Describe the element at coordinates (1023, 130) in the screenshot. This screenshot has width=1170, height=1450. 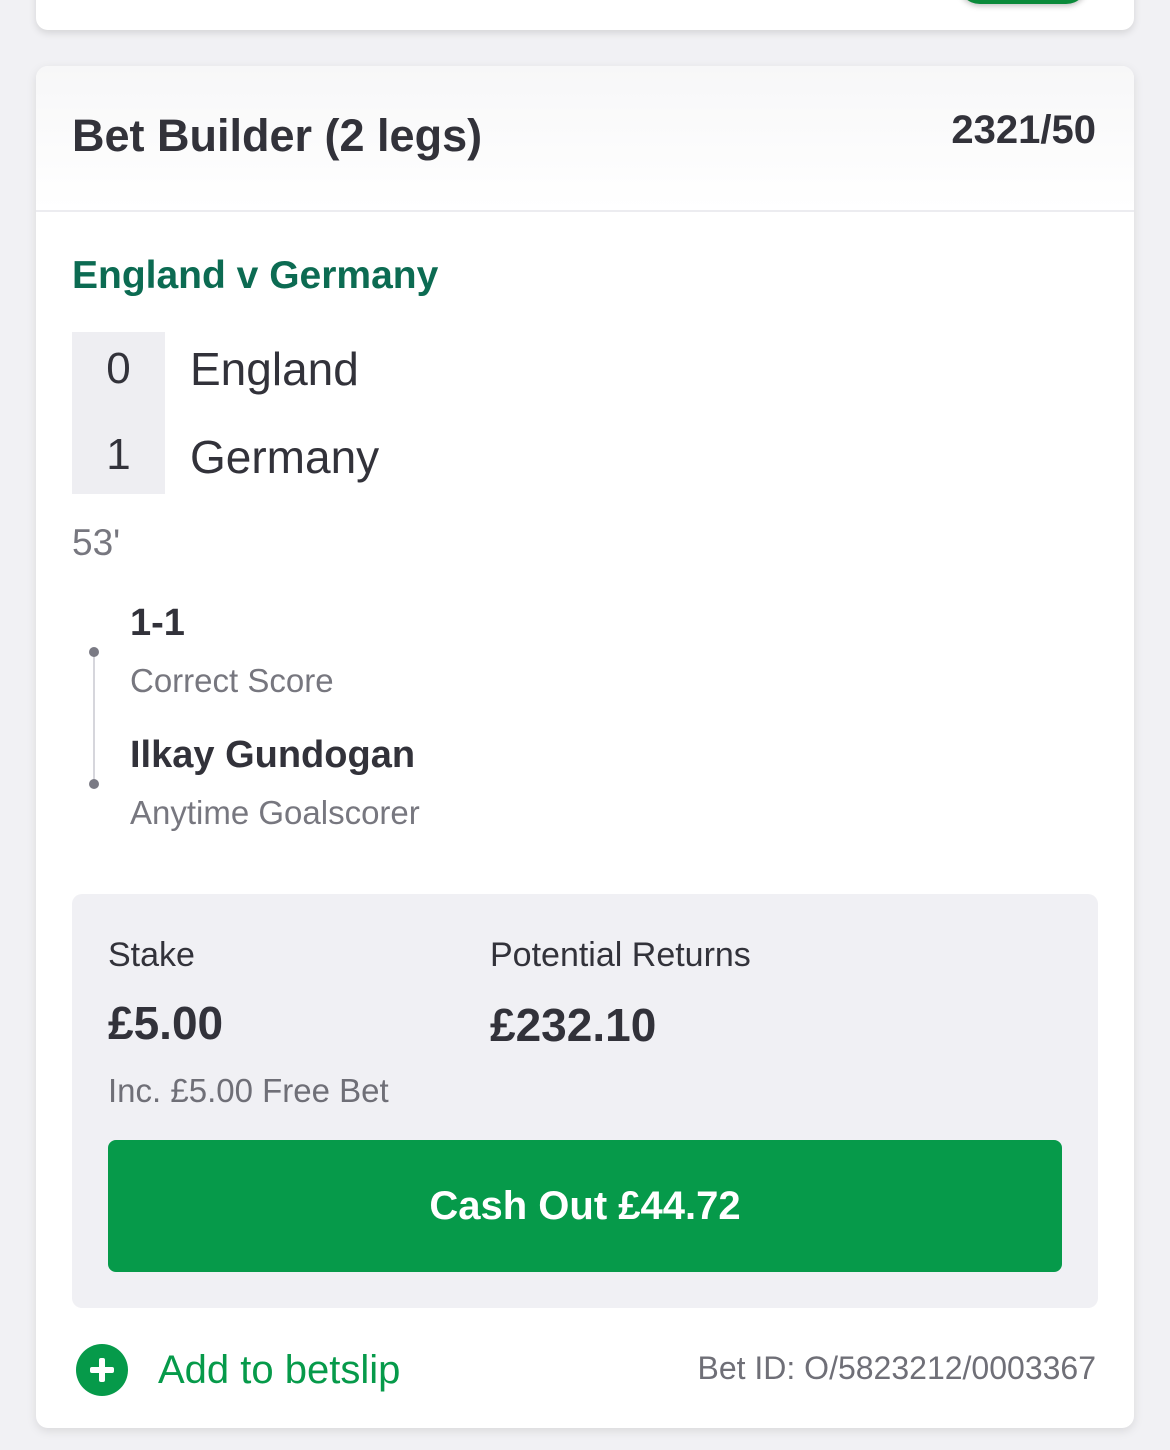
I see `bet-odds: 2321/50` at that location.